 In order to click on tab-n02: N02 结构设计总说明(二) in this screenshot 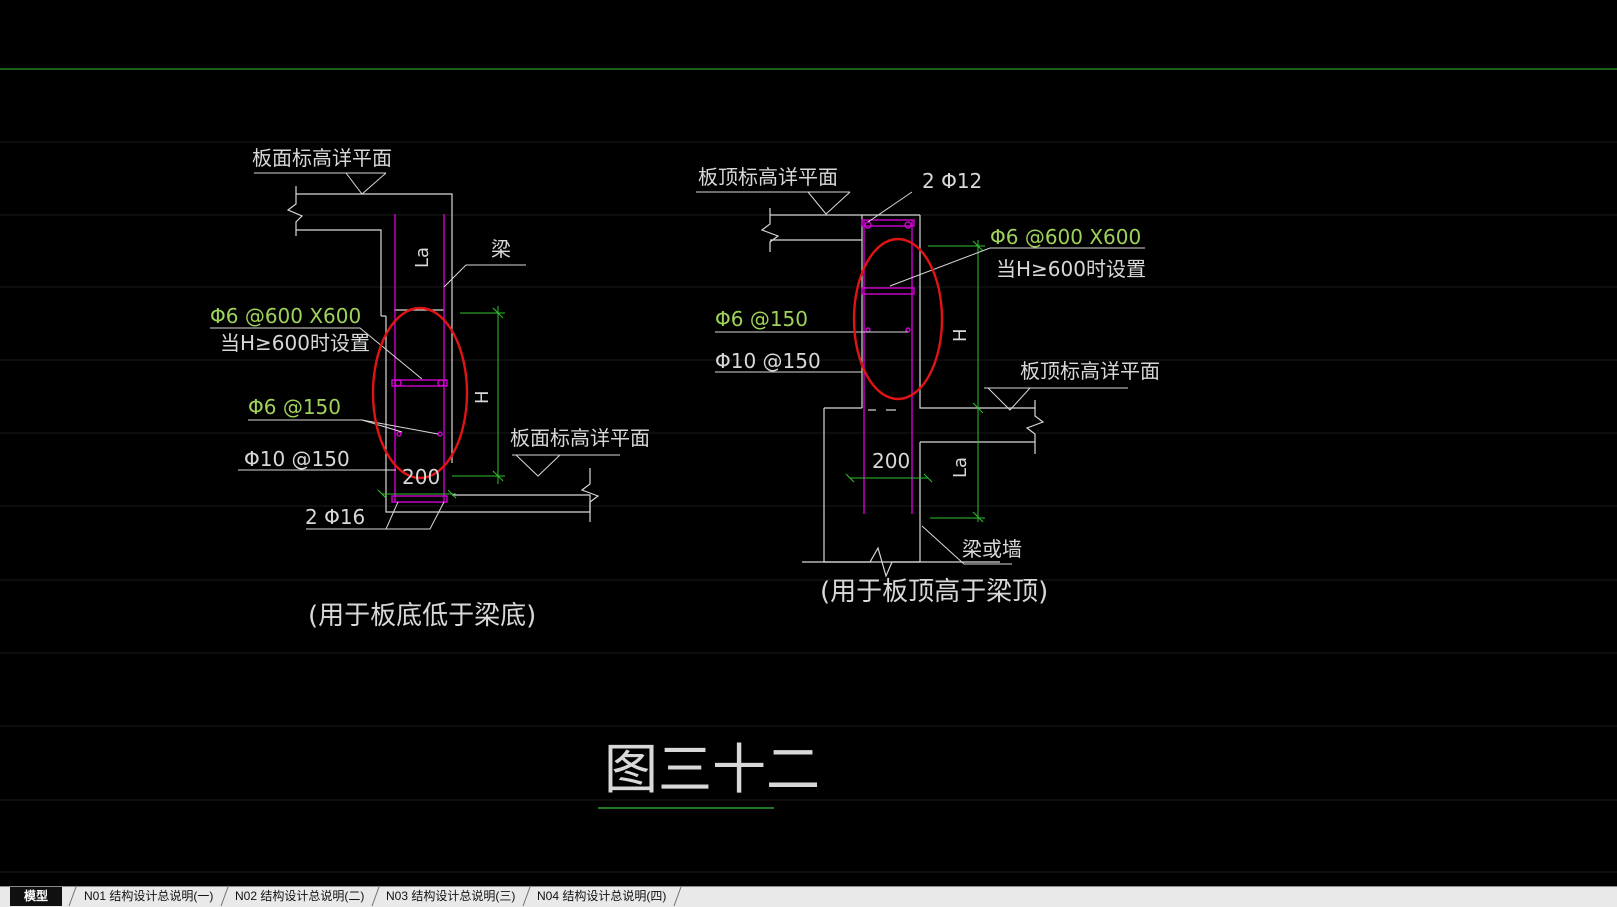, I will do `click(299, 896)`.